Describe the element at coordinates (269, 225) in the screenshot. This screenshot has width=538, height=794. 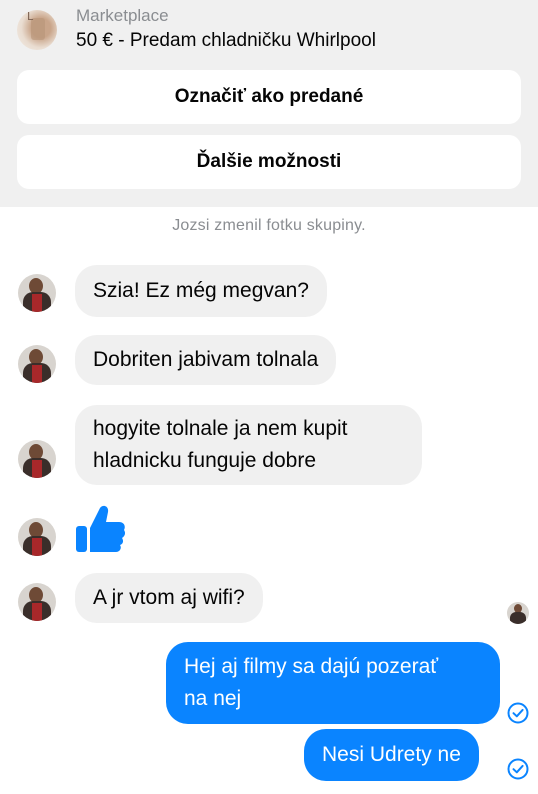
I see `group-photo-changed-notice: Jozsi zmenil fotku skupiny.` at that location.